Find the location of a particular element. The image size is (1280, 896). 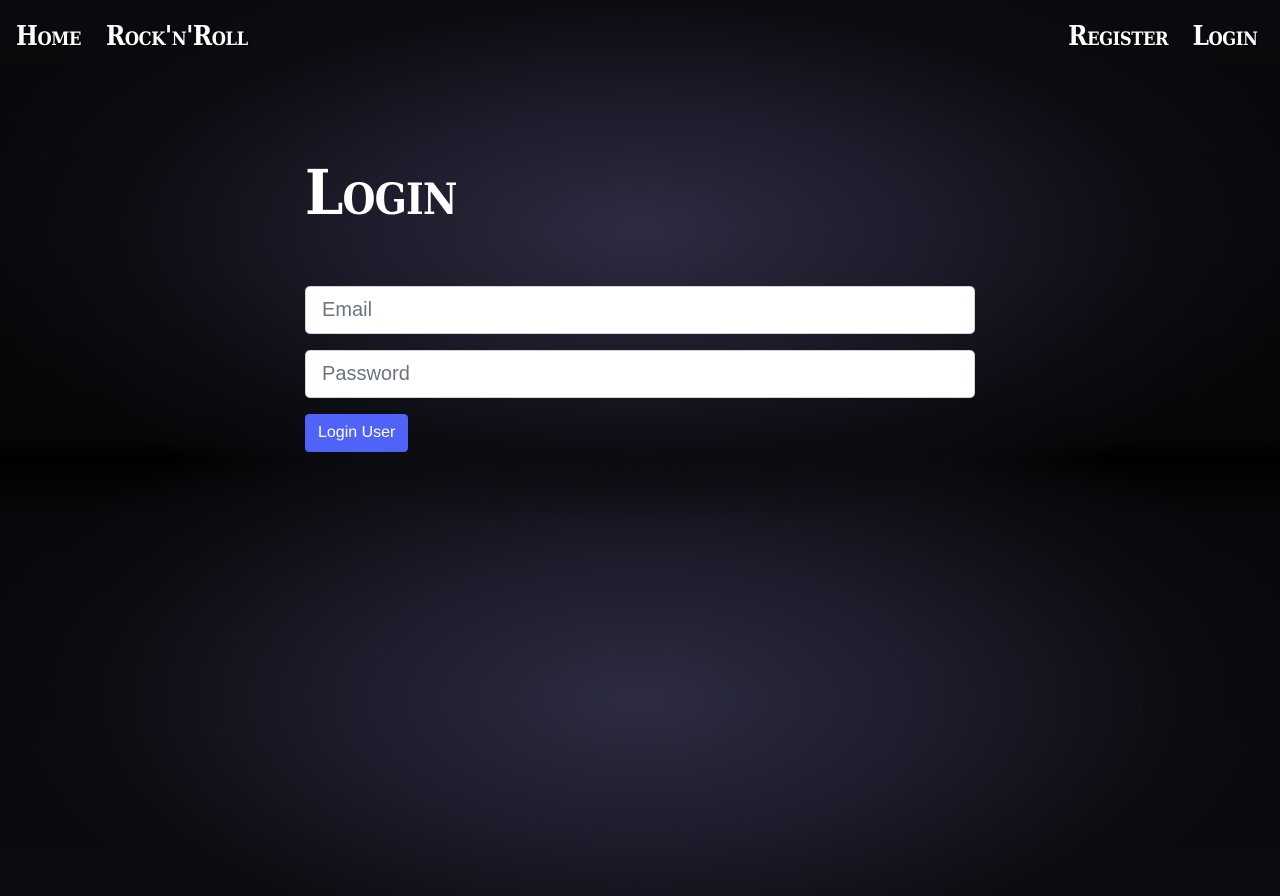

nav-right-group: Register Login is located at coordinates (1155, 37).